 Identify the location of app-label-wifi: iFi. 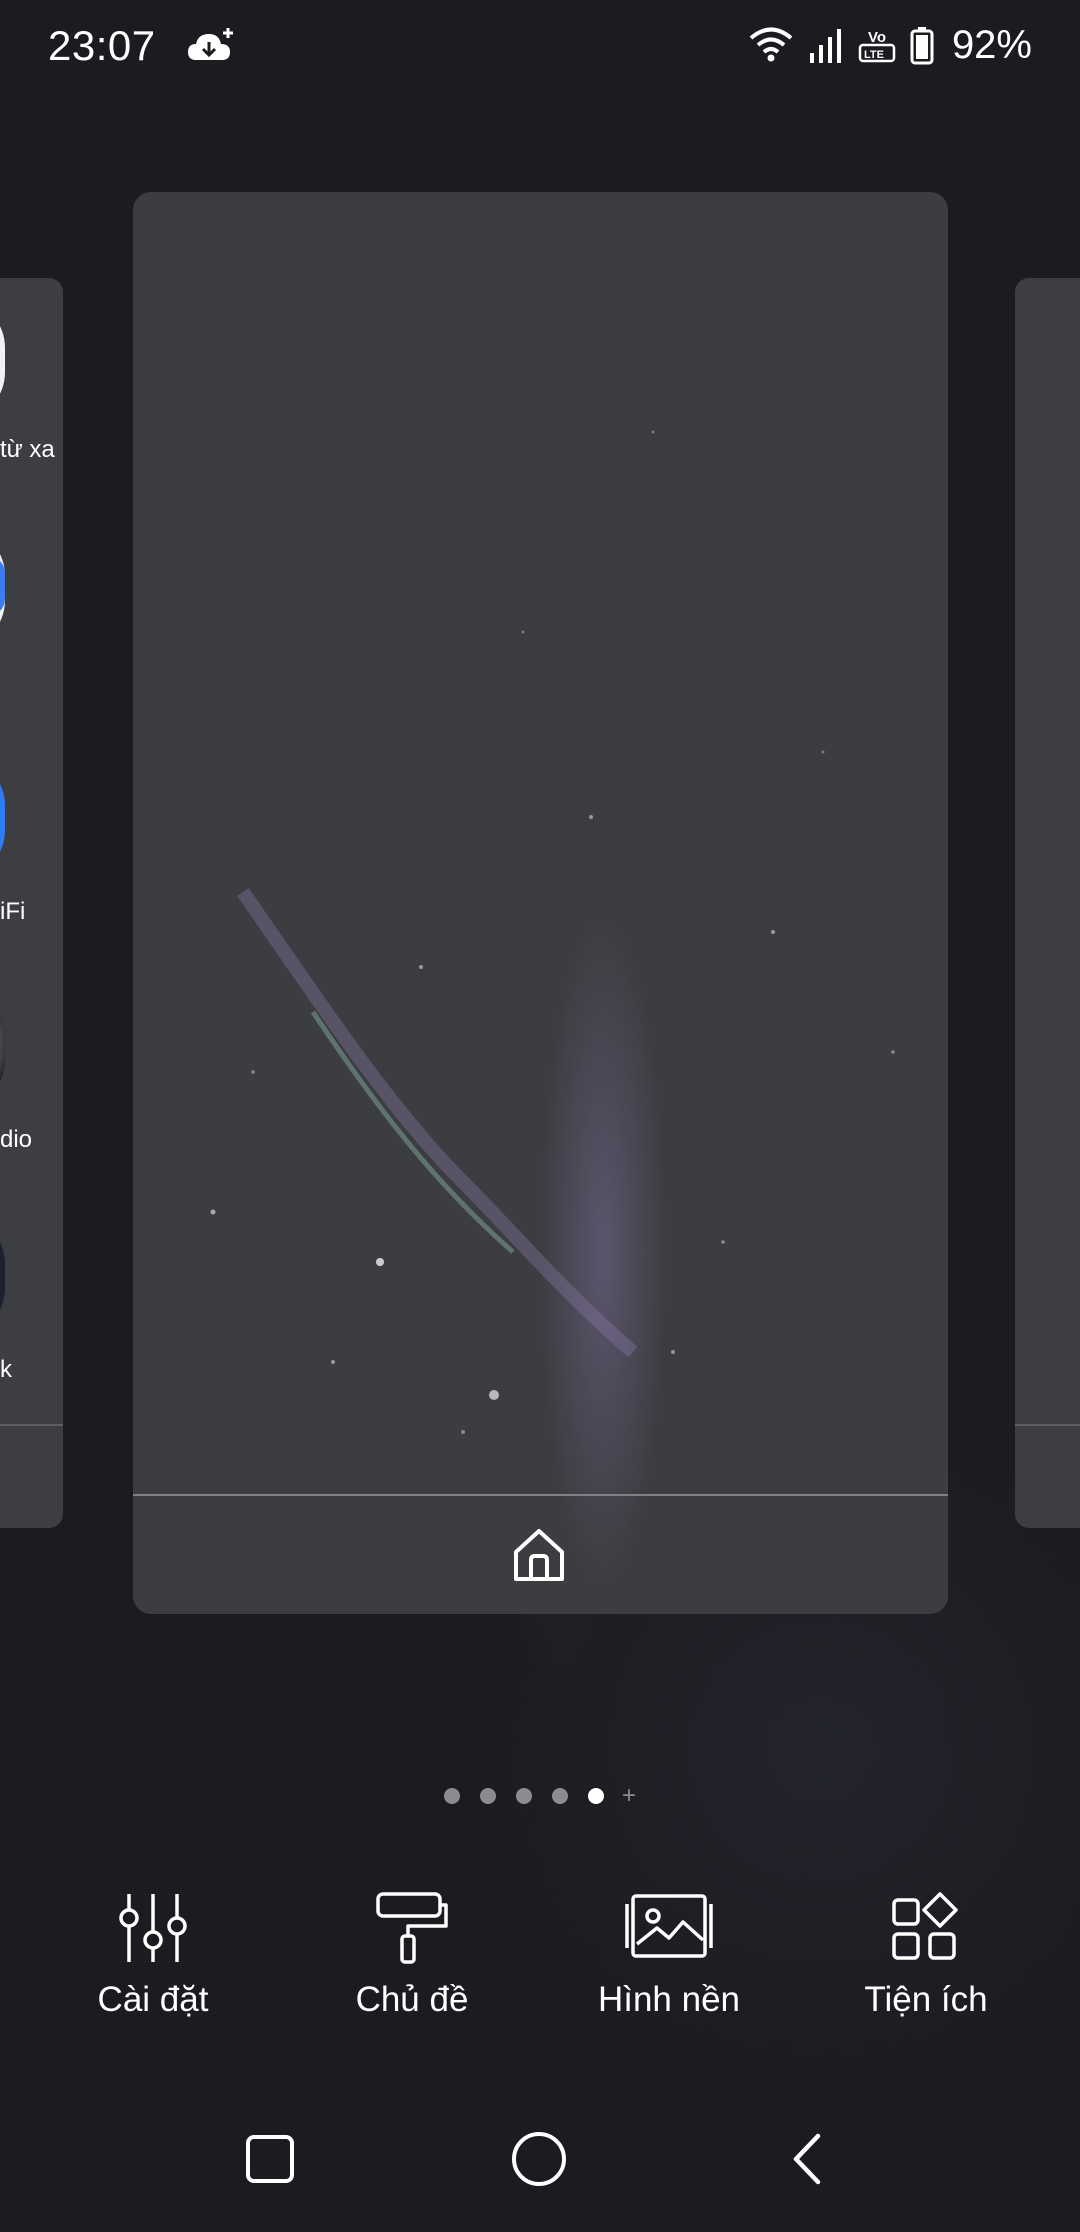
(13, 911).